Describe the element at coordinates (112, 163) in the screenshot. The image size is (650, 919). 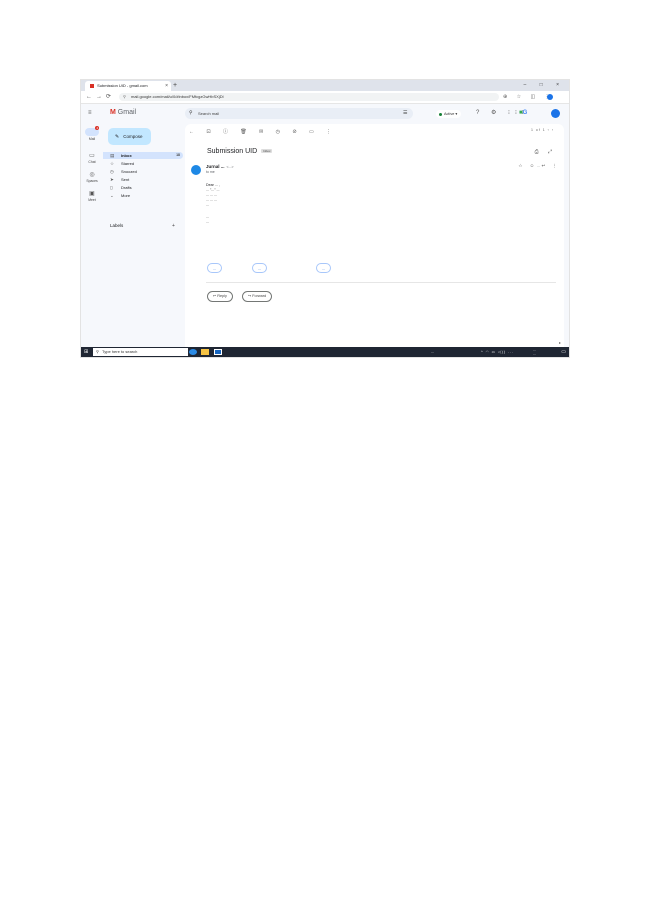
I see `star-icon: ☆` at that location.